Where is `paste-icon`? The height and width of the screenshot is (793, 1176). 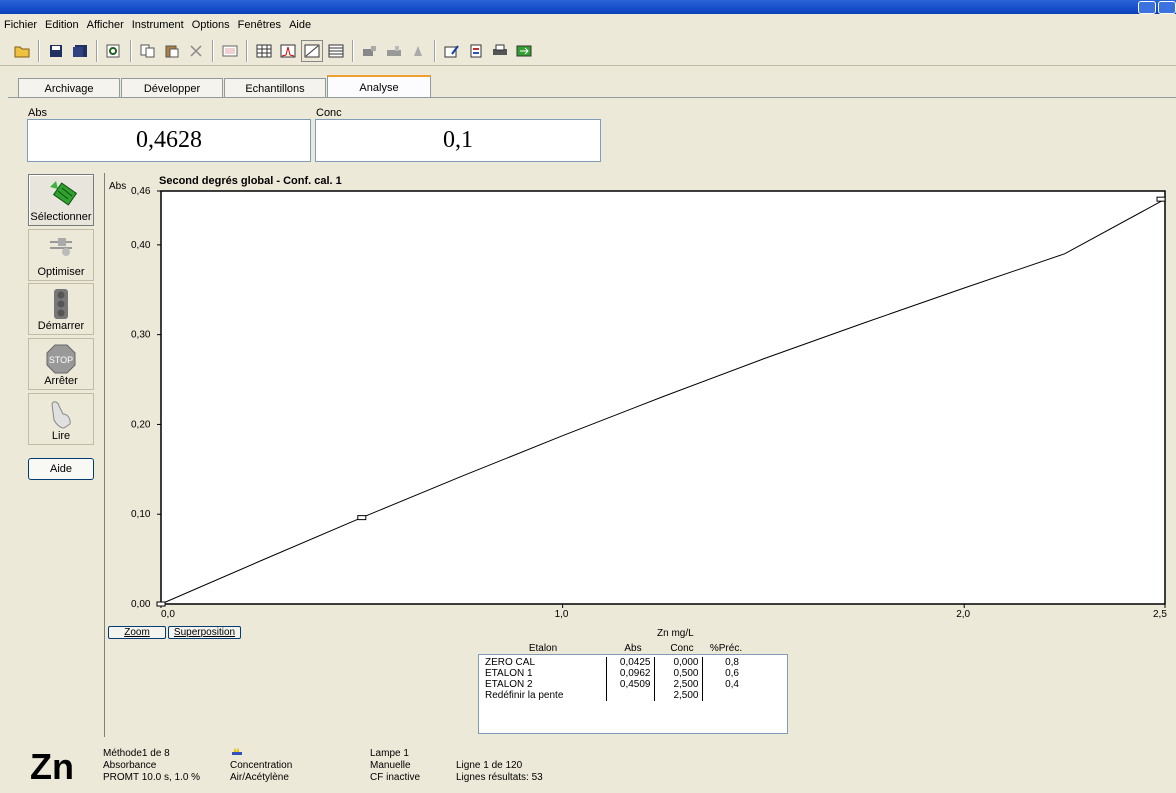
paste-icon is located at coordinates (172, 51).